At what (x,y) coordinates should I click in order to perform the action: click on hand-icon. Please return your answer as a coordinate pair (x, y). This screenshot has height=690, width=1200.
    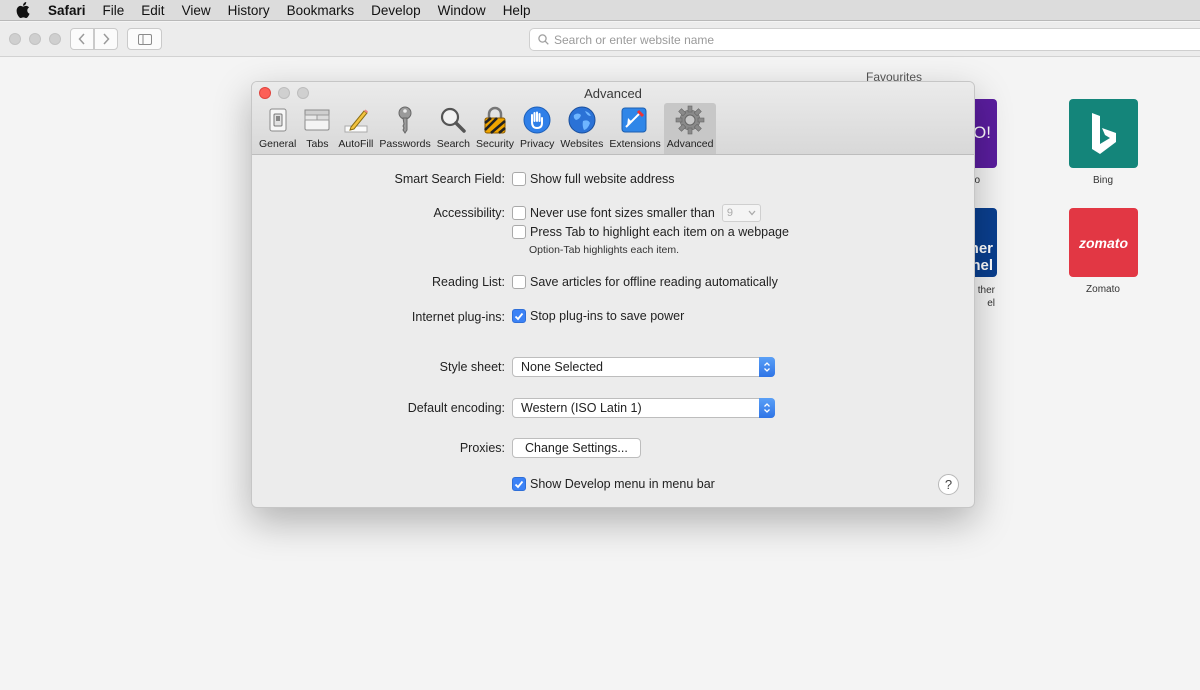
    Looking at the image, I should click on (537, 120).